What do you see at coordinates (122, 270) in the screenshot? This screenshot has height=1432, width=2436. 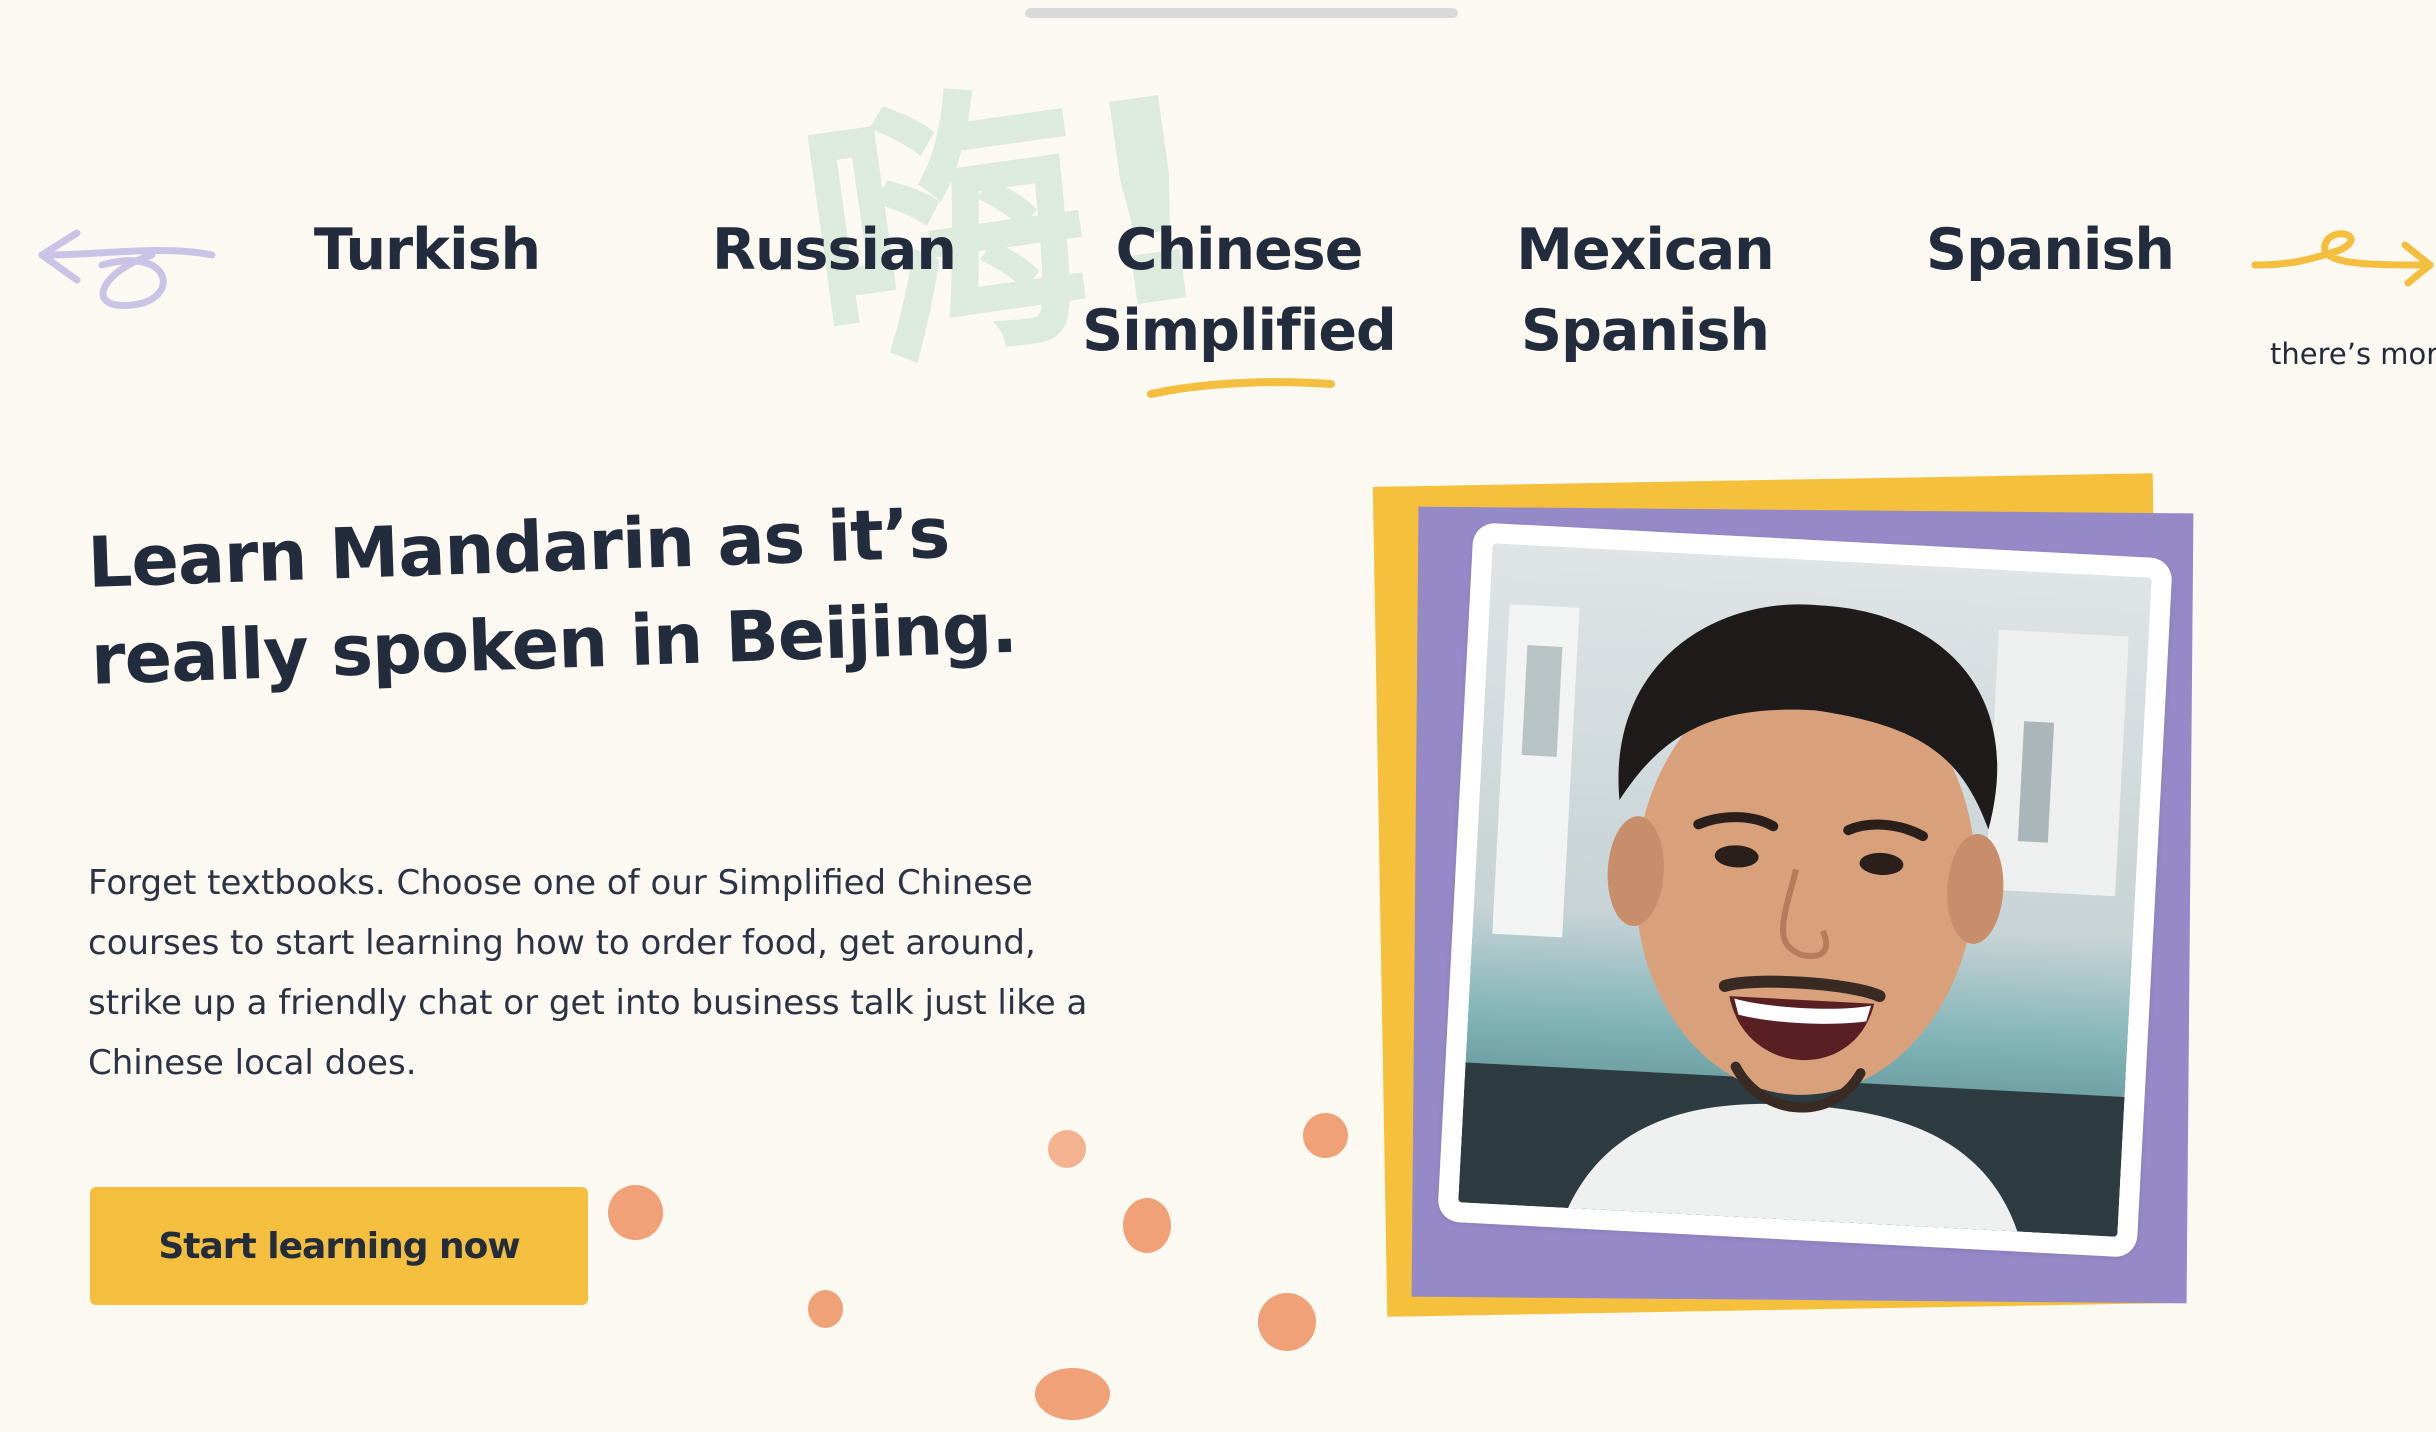 I see `arrow-left-icon` at bounding box center [122, 270].